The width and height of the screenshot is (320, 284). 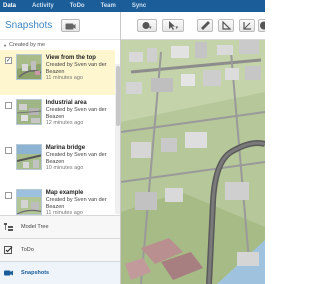 I want to click on tab-data: Data, so click(x=9, y=6).